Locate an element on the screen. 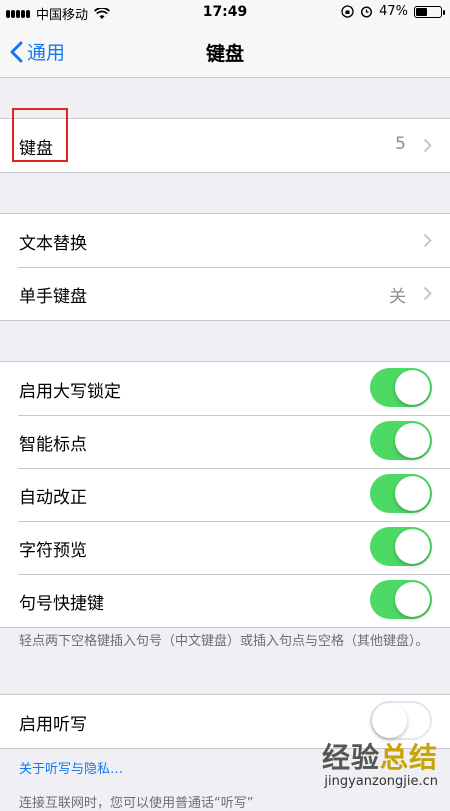 The height and width of the screenshot is (811, 450). watermark-logo: 经验总结 jingyanzongjie.cn is located at coordinates (380, 762).